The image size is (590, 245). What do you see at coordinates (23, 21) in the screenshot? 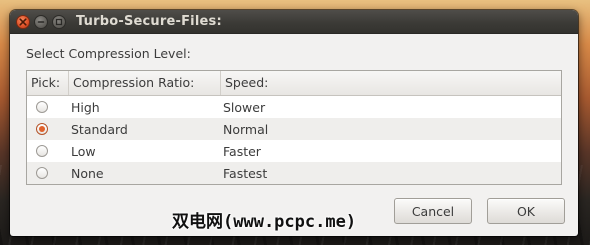
I see `close-icon` at bounding box center [23, 21].